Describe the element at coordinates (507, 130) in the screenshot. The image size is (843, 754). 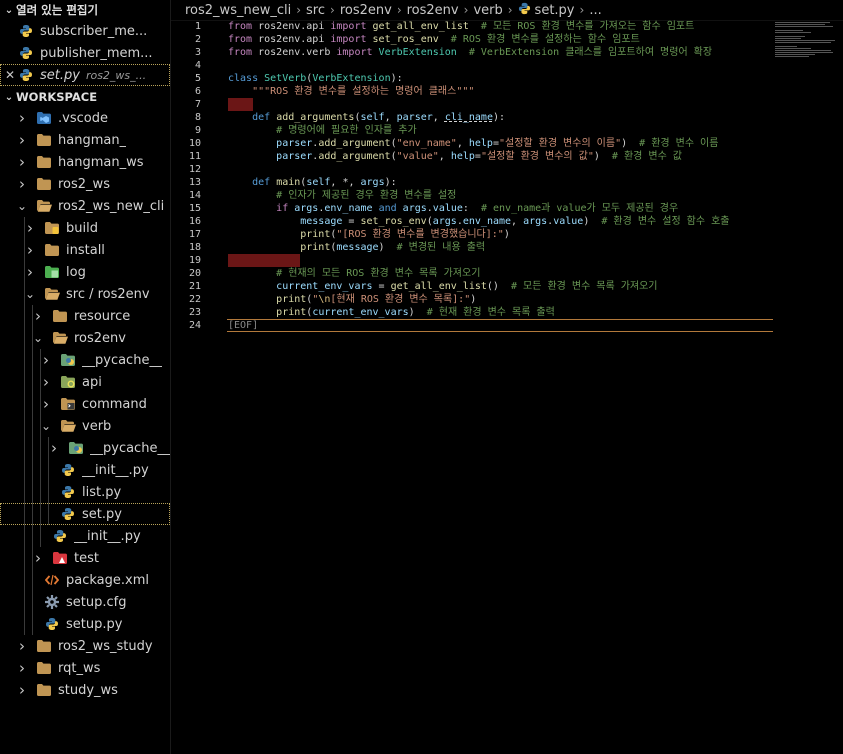
I see `code-line: 9 # 명령어에 필요한 인자를 추가` at that location.